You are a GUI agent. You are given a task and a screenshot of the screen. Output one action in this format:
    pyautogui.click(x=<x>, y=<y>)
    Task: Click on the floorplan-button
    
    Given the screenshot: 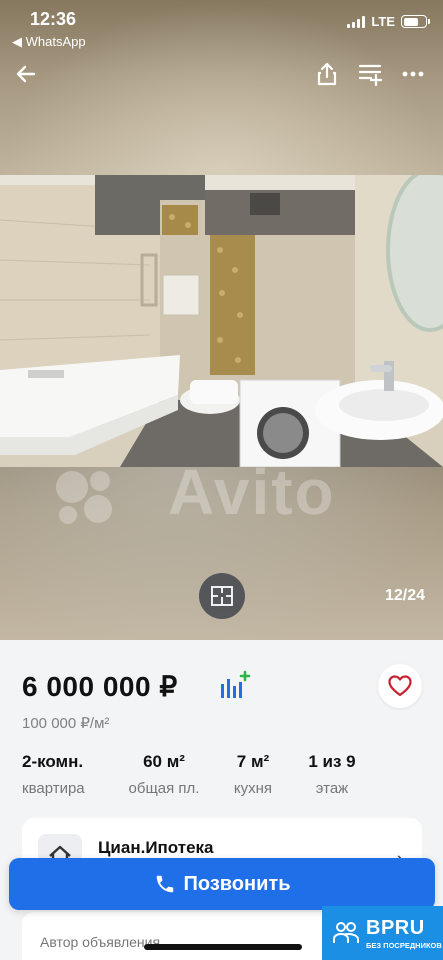 What is the action you would take?
    pyautogui.click(x=222, y=596)
    